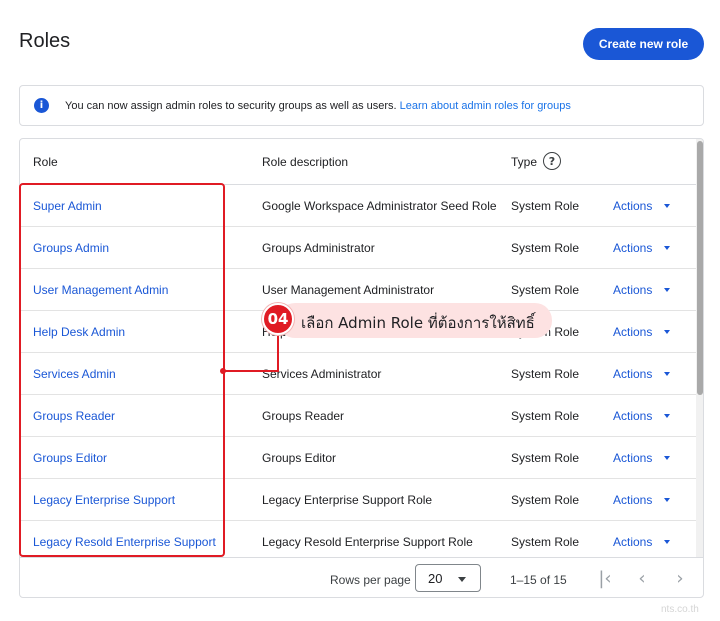 Image resolution: width=720 pixels, height=621 pixels. I want to click on column-header-description: Role description, so click(305, 162).